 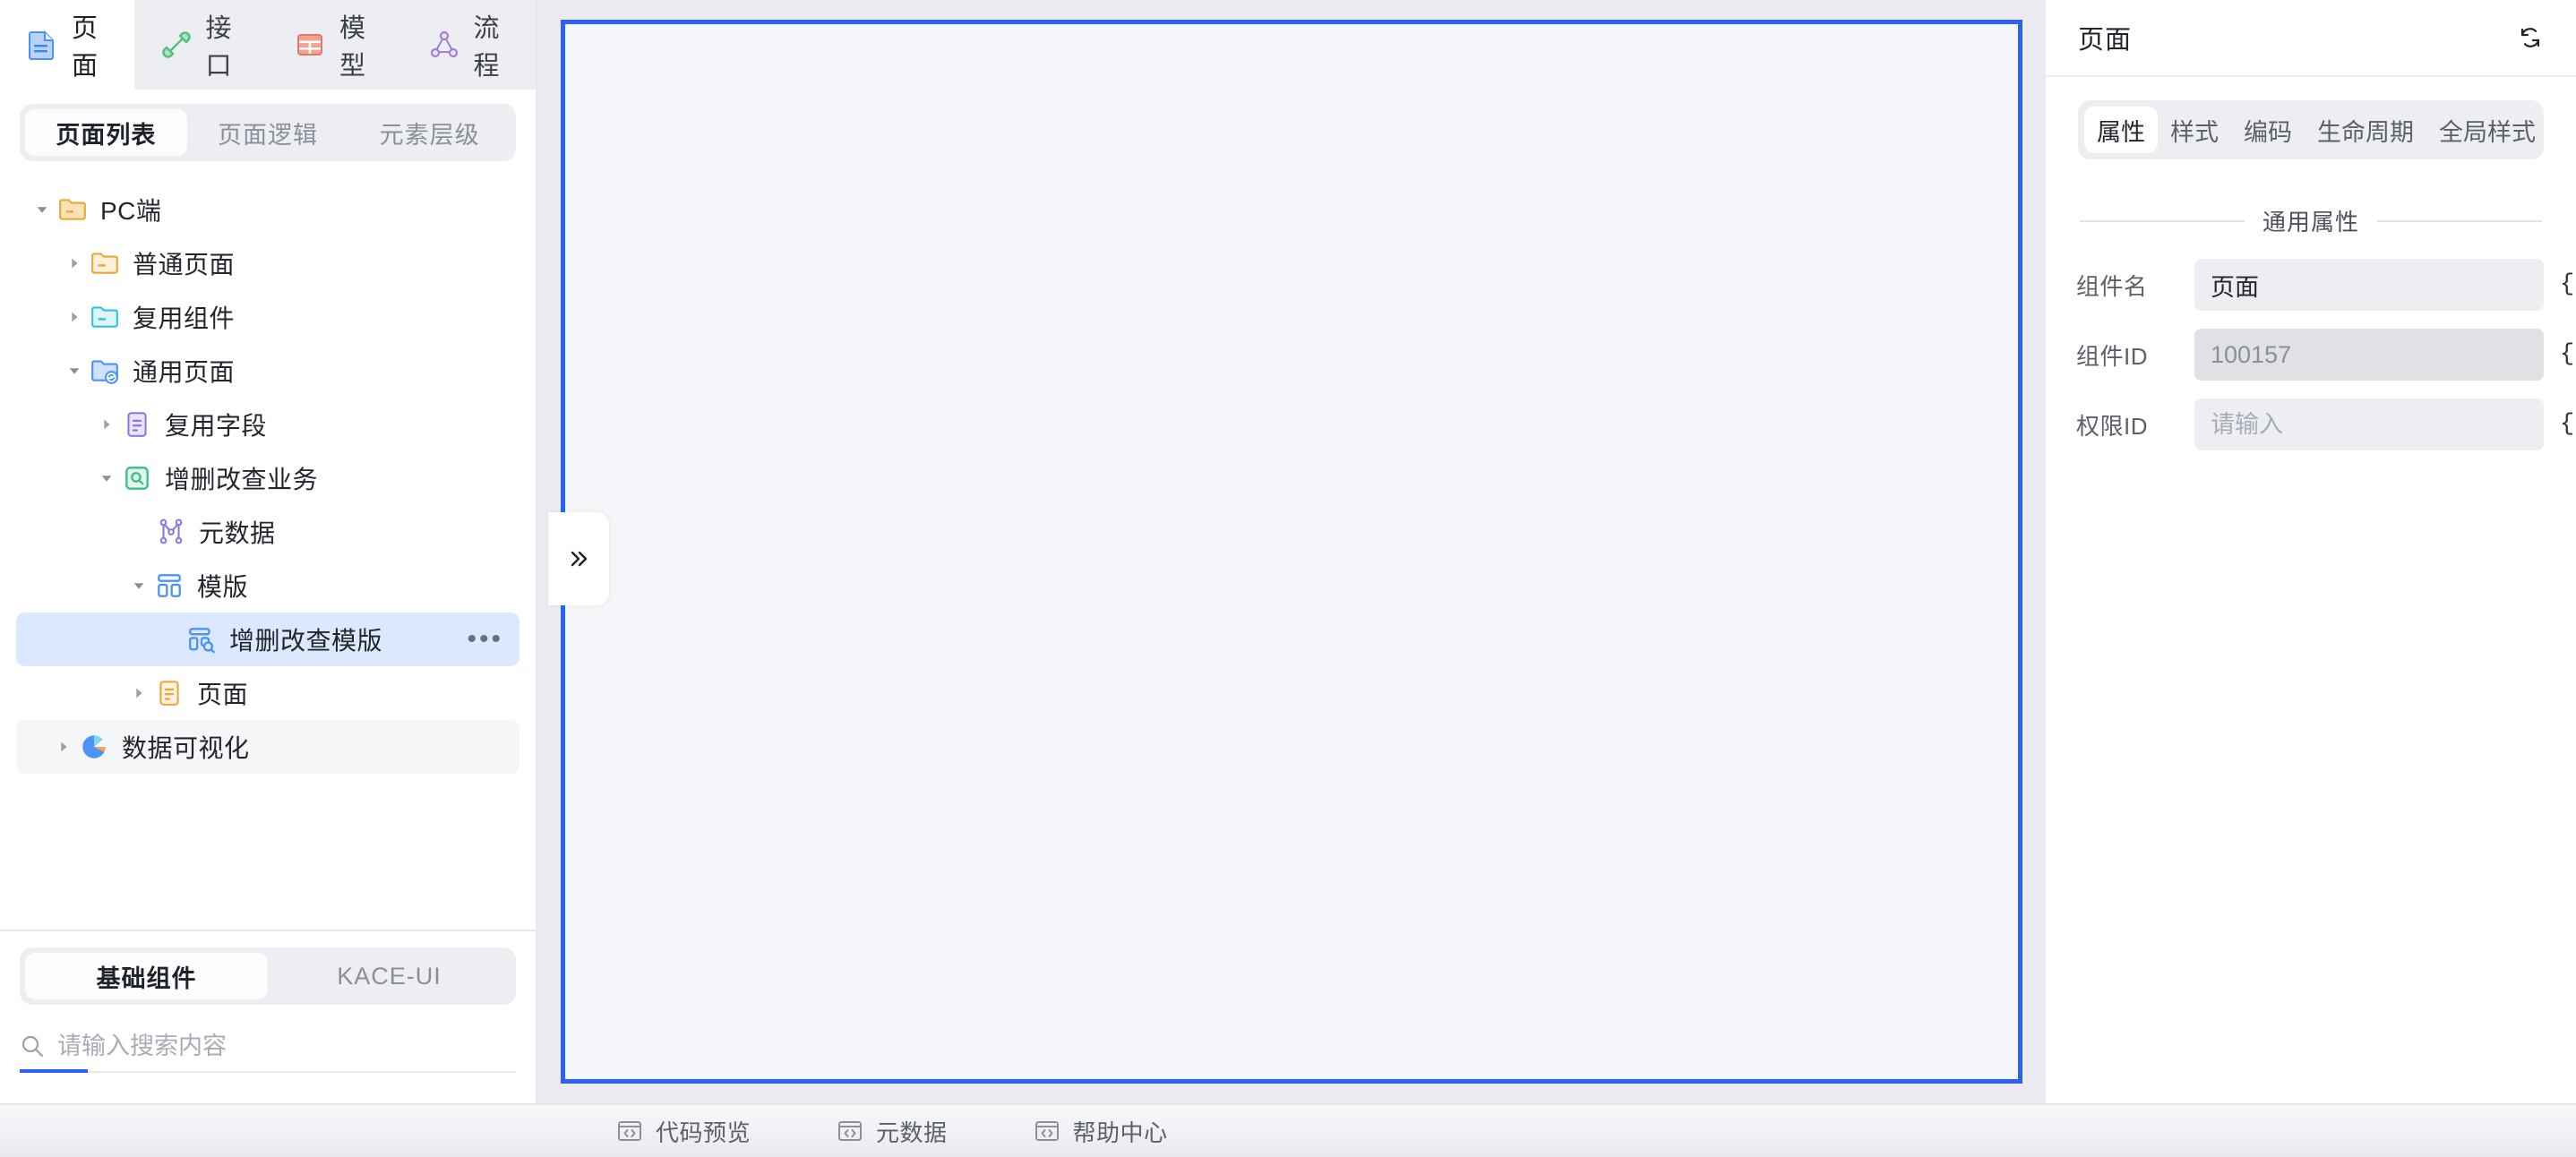 I want to click on right-panel-header: 页面, so click(x=2311, y=38).